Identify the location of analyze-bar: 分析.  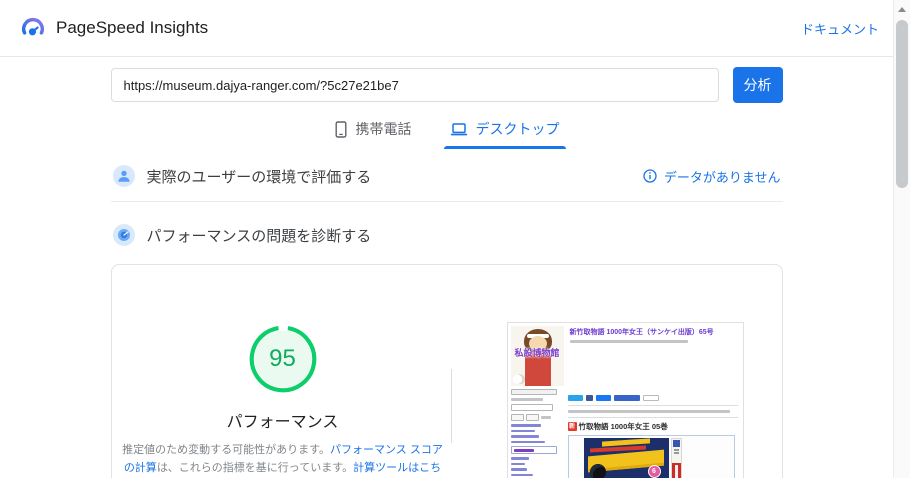
(446, 85).